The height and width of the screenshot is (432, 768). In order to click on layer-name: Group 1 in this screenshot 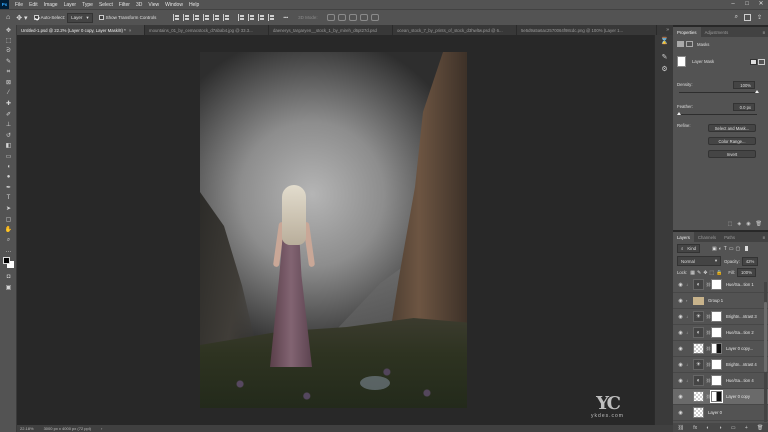, I will do `click(715, 300)`.